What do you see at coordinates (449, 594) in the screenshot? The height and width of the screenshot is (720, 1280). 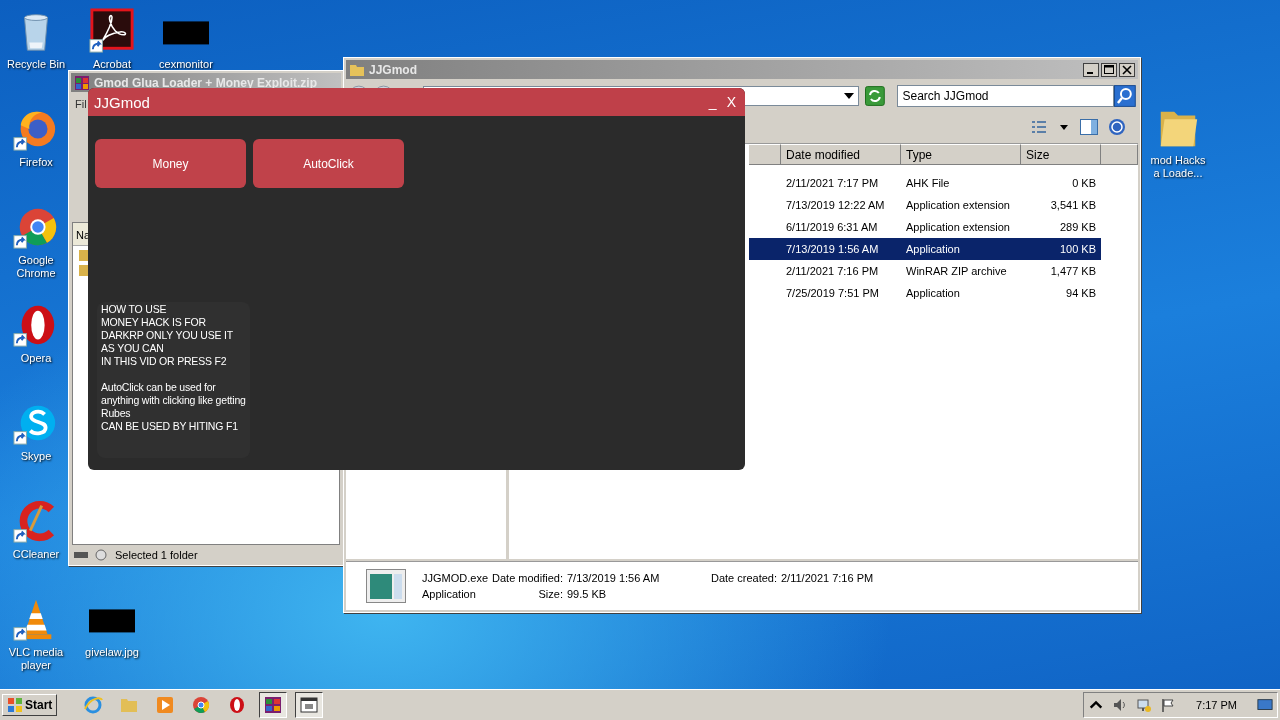 I see `file-type: Application` at bounding box center [449, 594].